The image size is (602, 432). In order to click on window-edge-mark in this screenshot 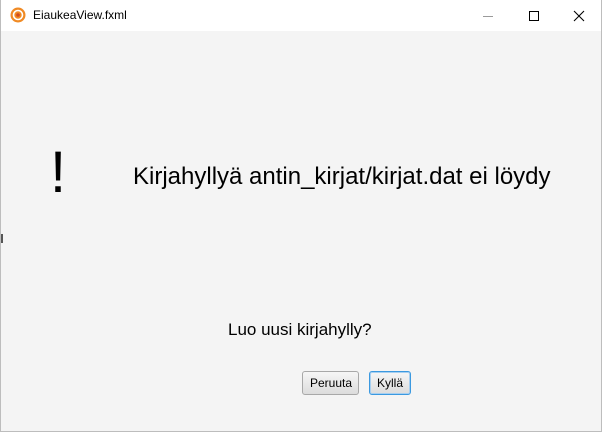, I will do `click(2, 238)`.